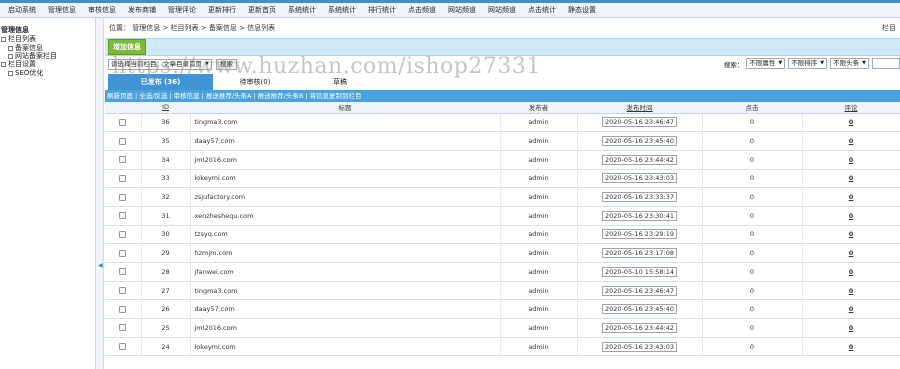 The image size is (900, 369). I want to click on collapse-arrow-icon: ◀, so click(100, 265).